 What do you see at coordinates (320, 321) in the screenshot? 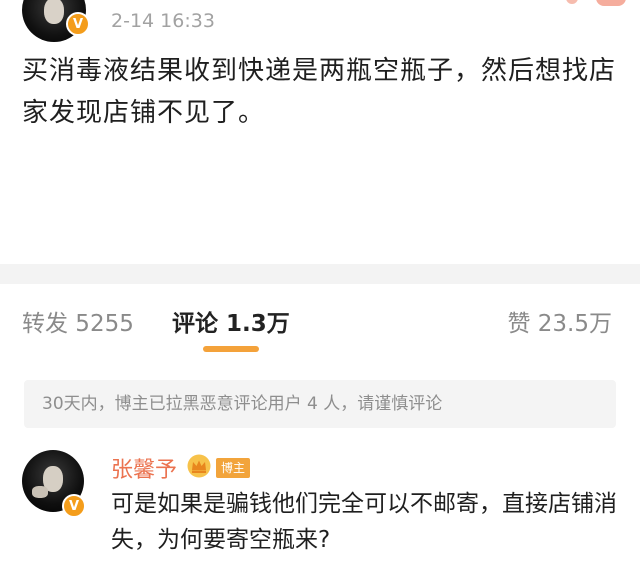
I see `post-tabs: 转发 5255 评论 1.3万 赞 23.5万` at bounding box center [320, 321].